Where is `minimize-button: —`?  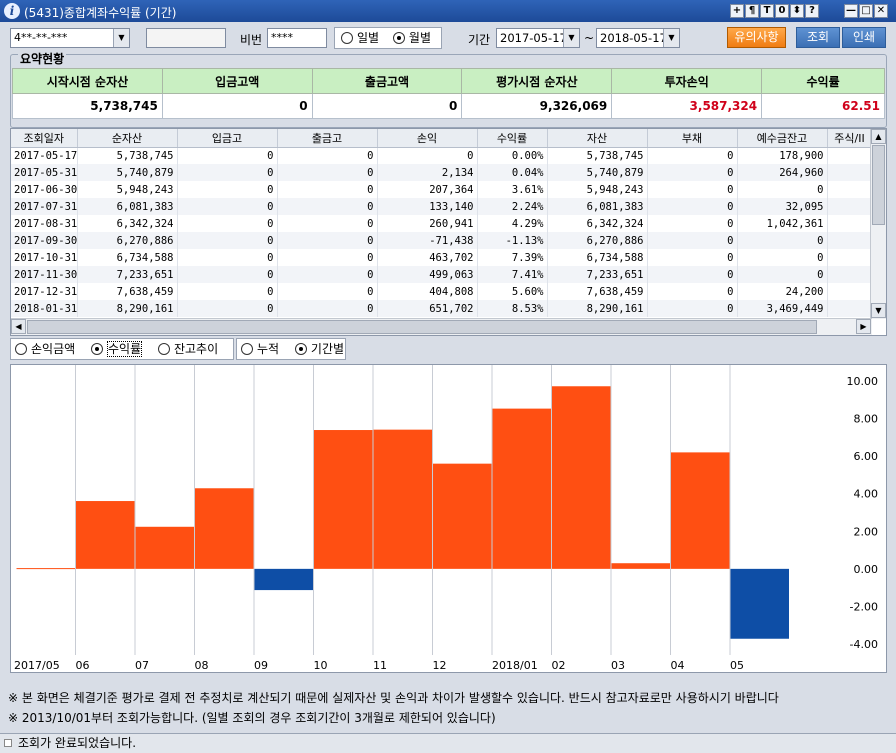
minimize-button: — is located at coordinates (851, 11).